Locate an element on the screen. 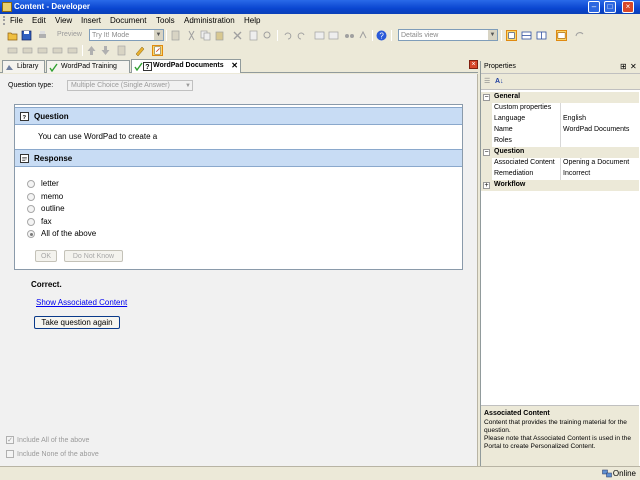 The height and width of the screenshot is (480, 640). properties-title-bar: Properties ⊞ ✕ is located at coordinates (560, 67).